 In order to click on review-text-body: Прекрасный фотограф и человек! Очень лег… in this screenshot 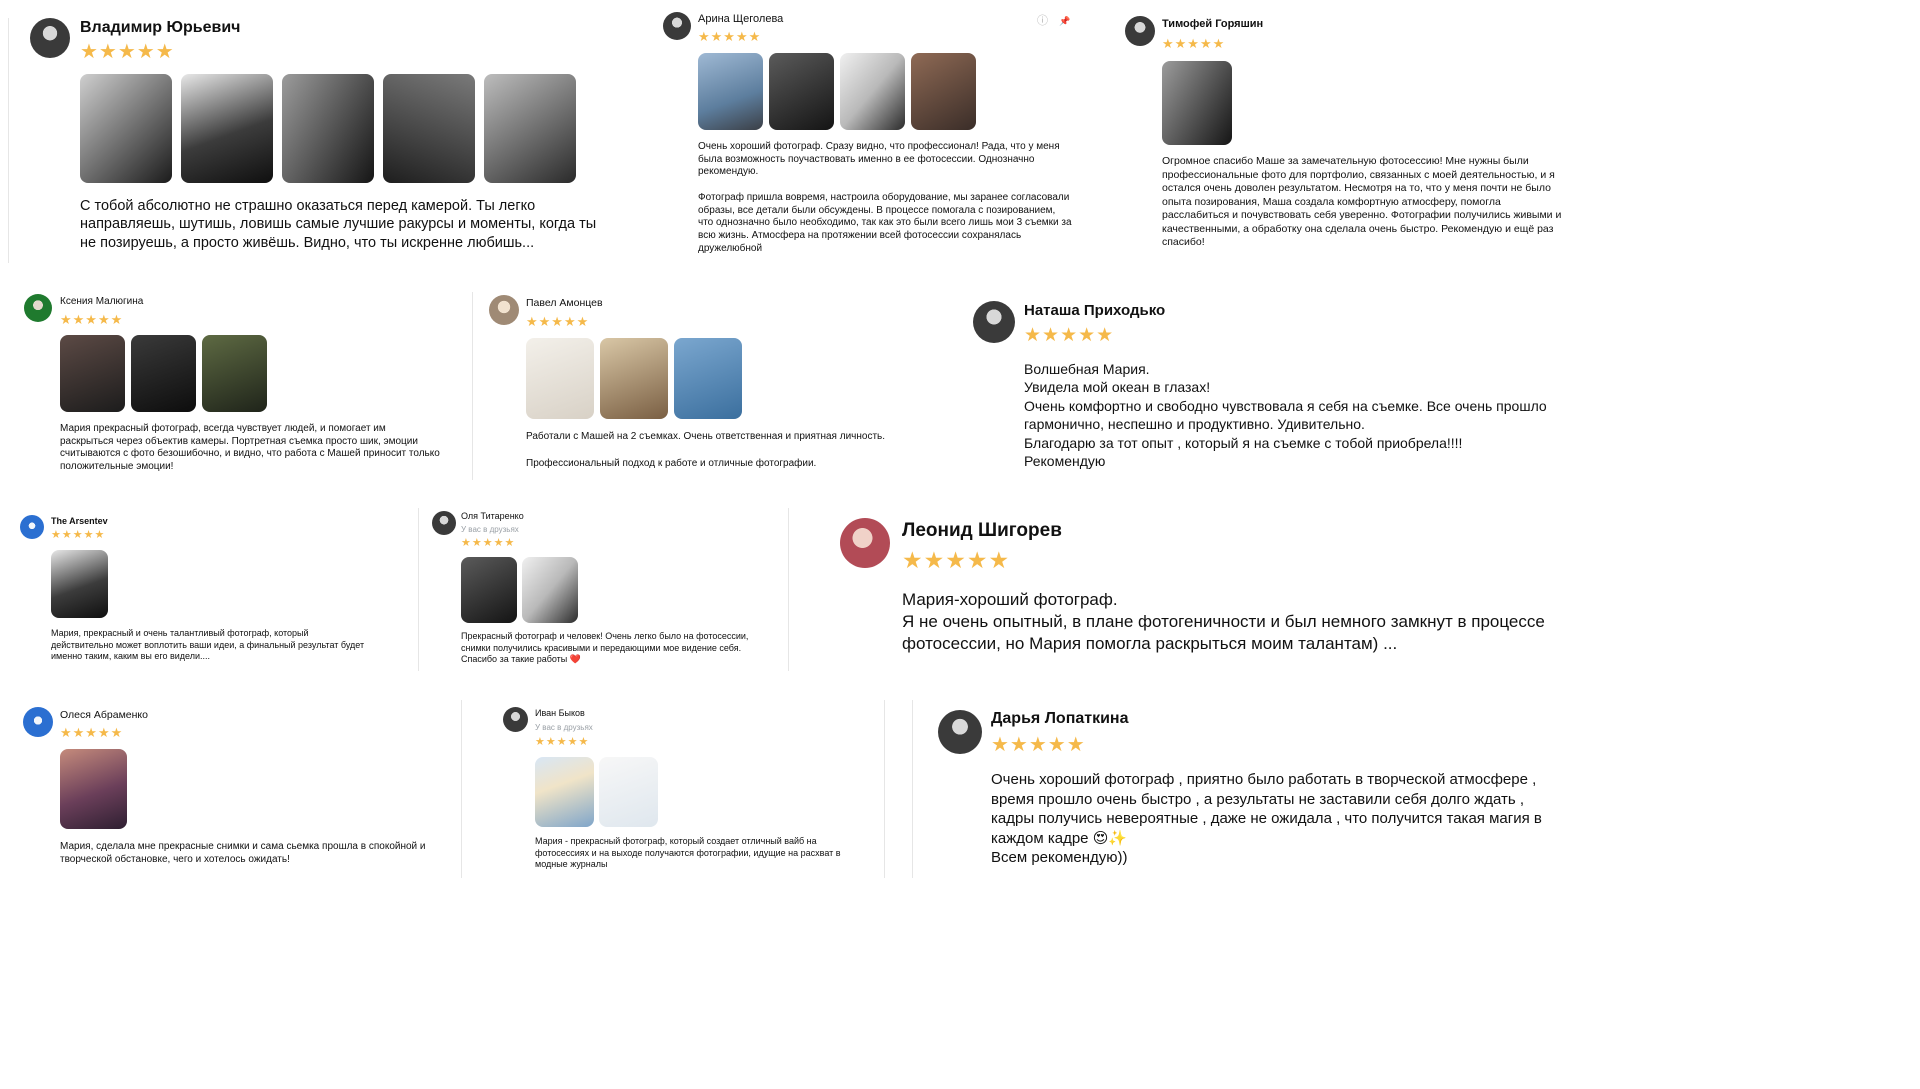, I will do `click(605, 648)`.